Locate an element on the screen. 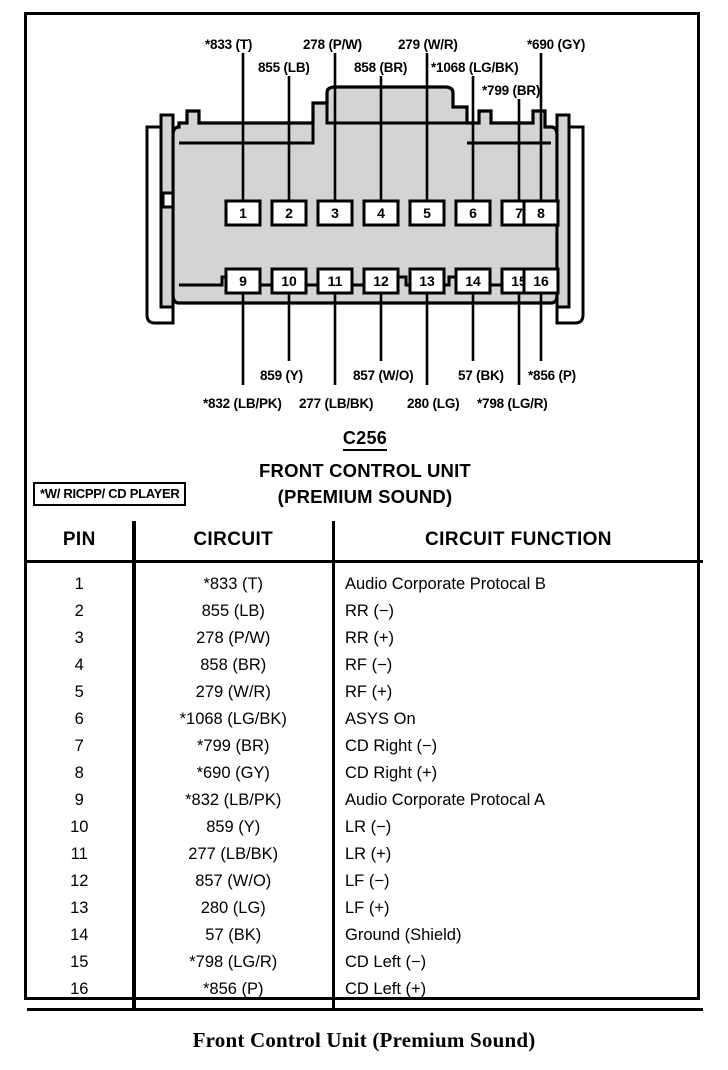 Image resolution: width=728 pixels, height=1070 pixels. cell-circuit: 57 (BK) is located at coordinates (233, 935).